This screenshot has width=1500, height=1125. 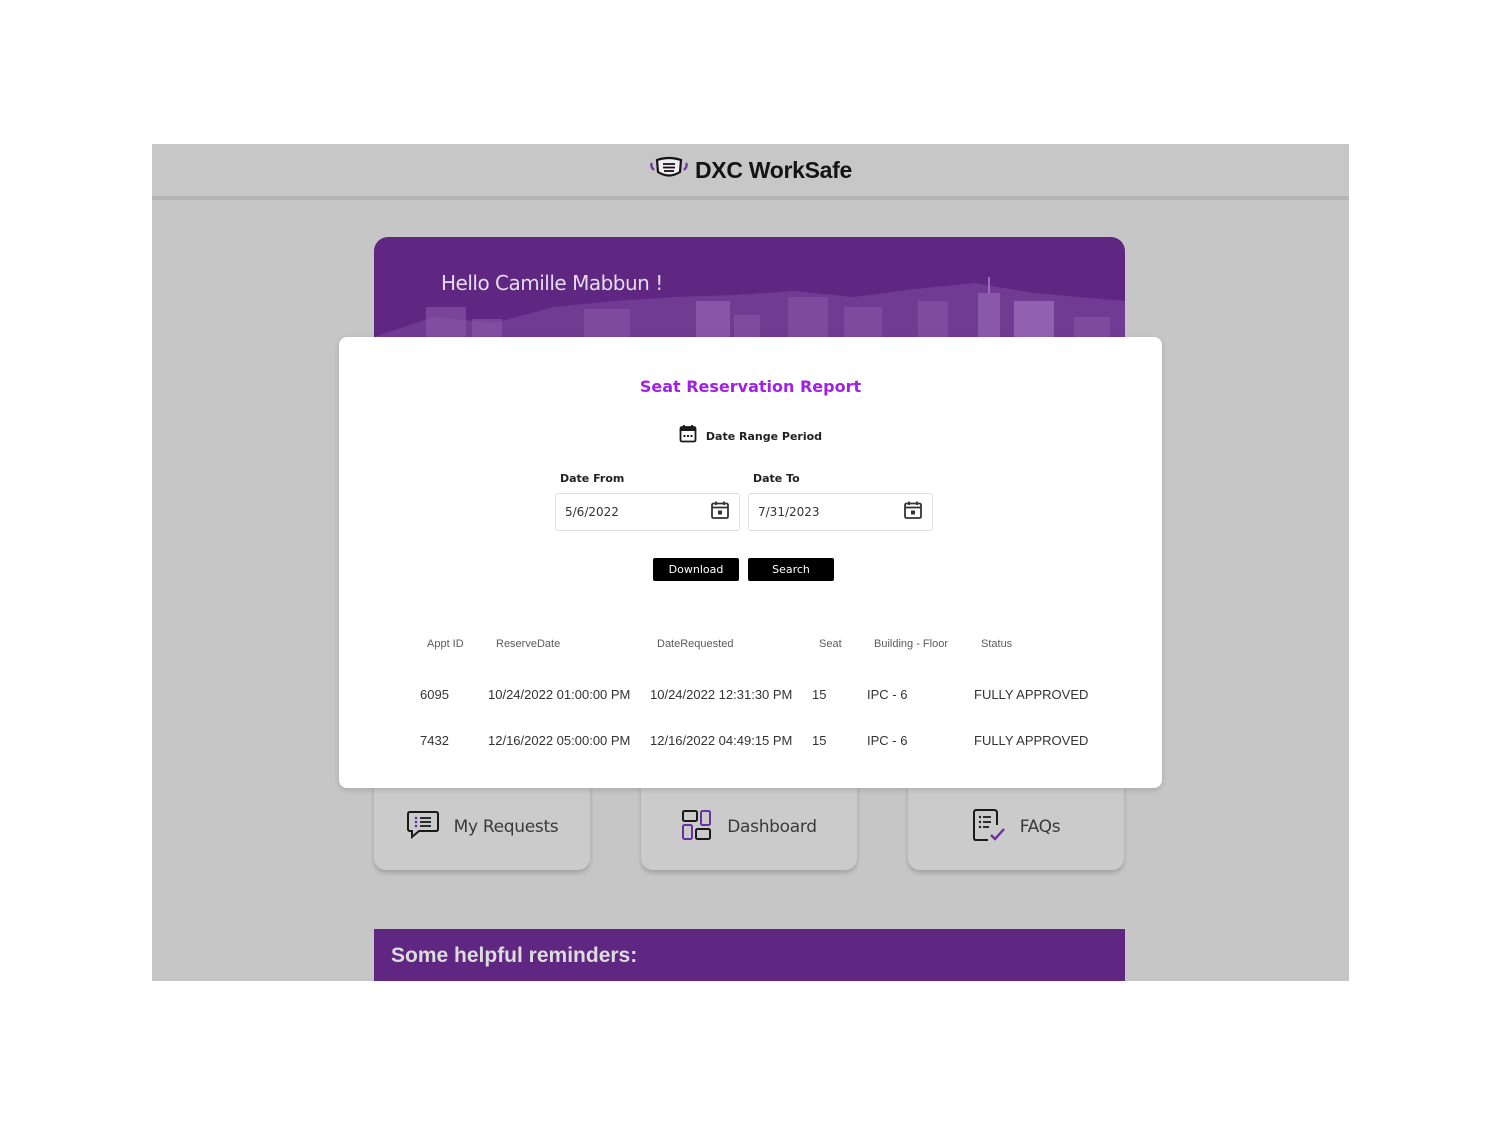 I want to click on col-header-seat: Seat, so click(x=830, y=644).